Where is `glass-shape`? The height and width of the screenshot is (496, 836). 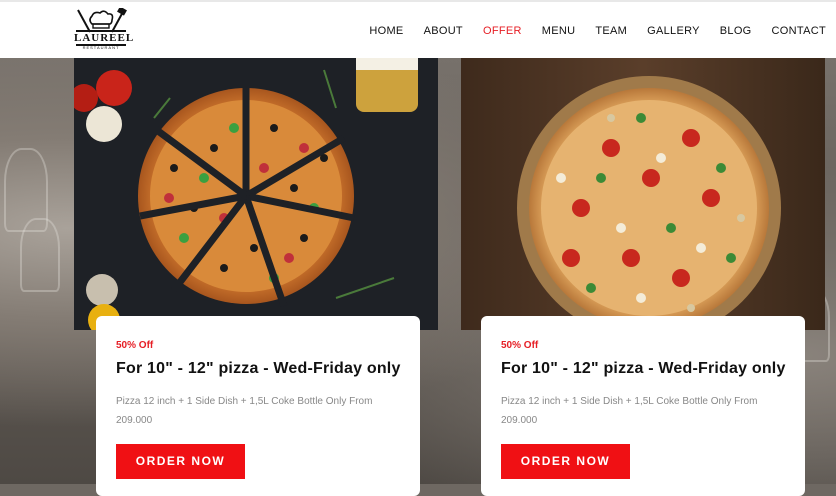
glass-shape is located at coordinates (40, 255).